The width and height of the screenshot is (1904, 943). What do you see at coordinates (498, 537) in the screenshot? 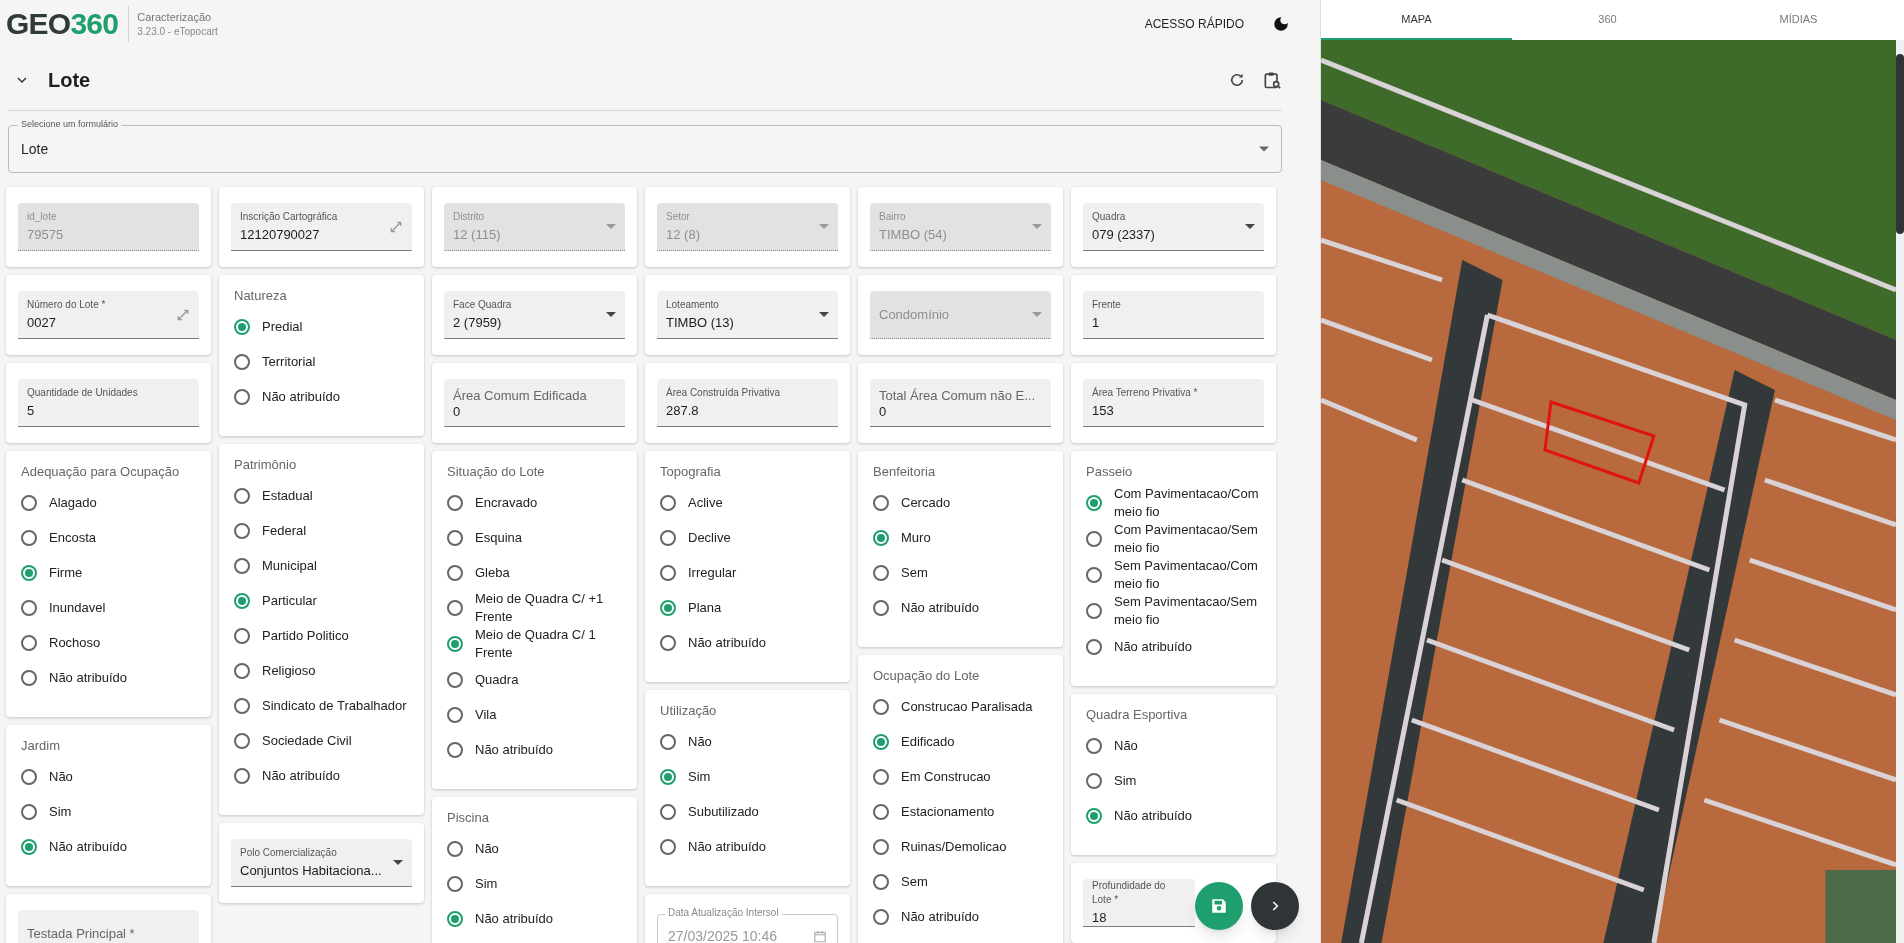
I see `option-label: Esquina` at bounding box center [498, 537].